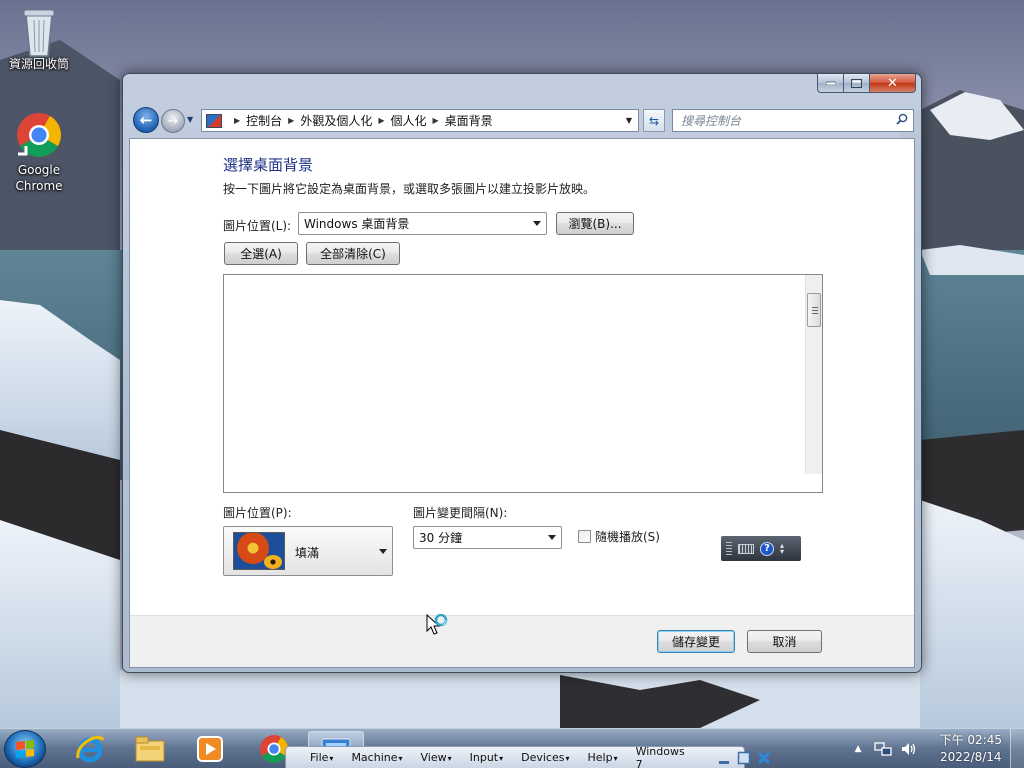  Describe the element at coordinates (782, 548) in the screenshot. I see `language-bar-options-icon: ▴ ▾` at that location.